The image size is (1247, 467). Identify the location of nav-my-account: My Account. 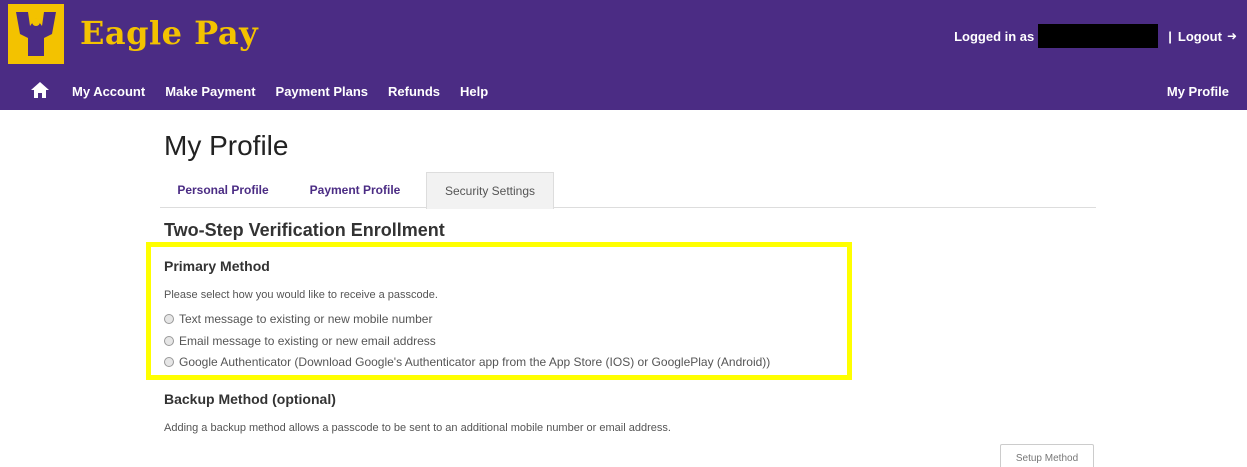
(108, 91).